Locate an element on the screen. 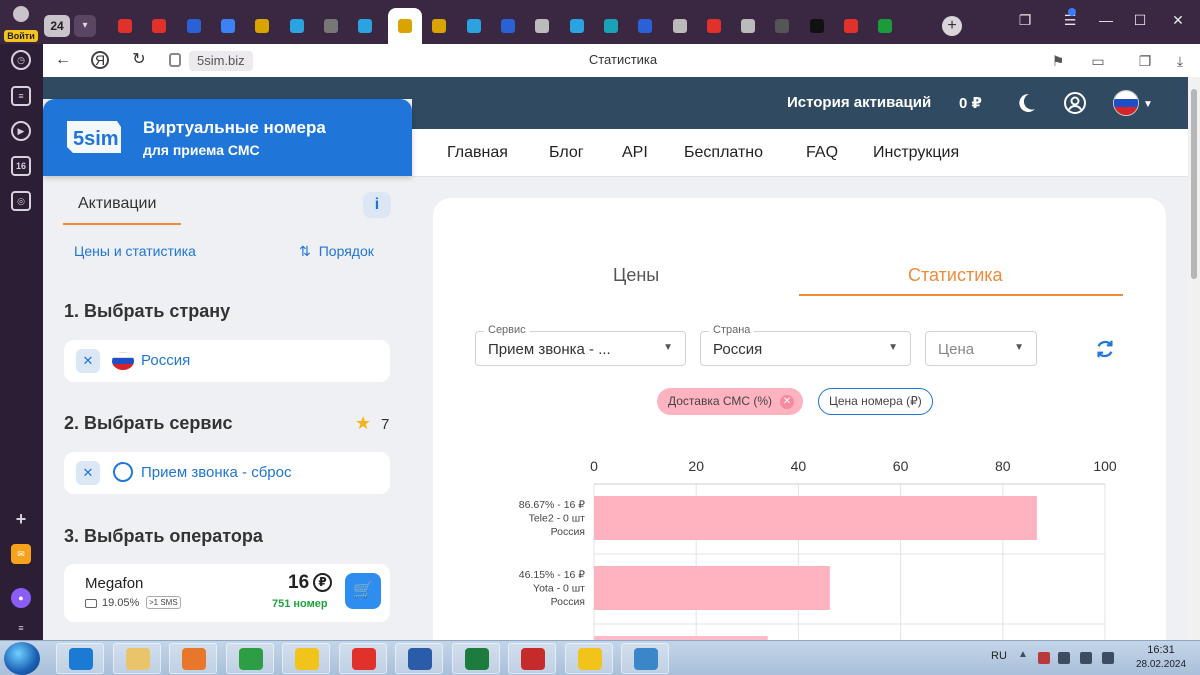 Image resolution: width=1200 pixels, height=675 pixels. favorites-star-icon: ★ is located at coordinates (363, 423).